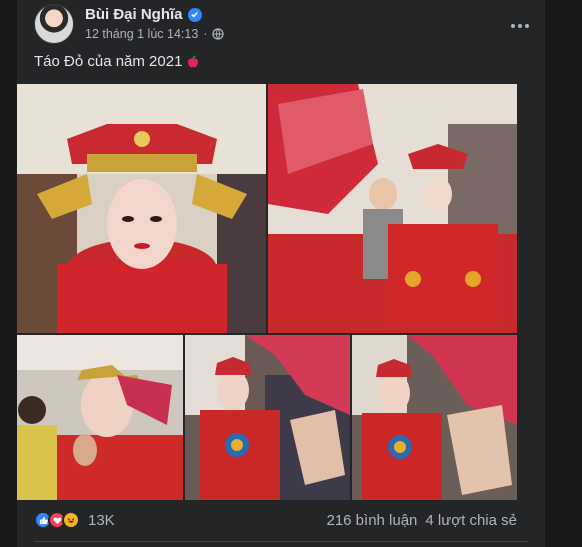 The height and width of the screenshot is (547, 582). I want to click on author-row: Bùi Đại Nghĩa, so click(143, 14).